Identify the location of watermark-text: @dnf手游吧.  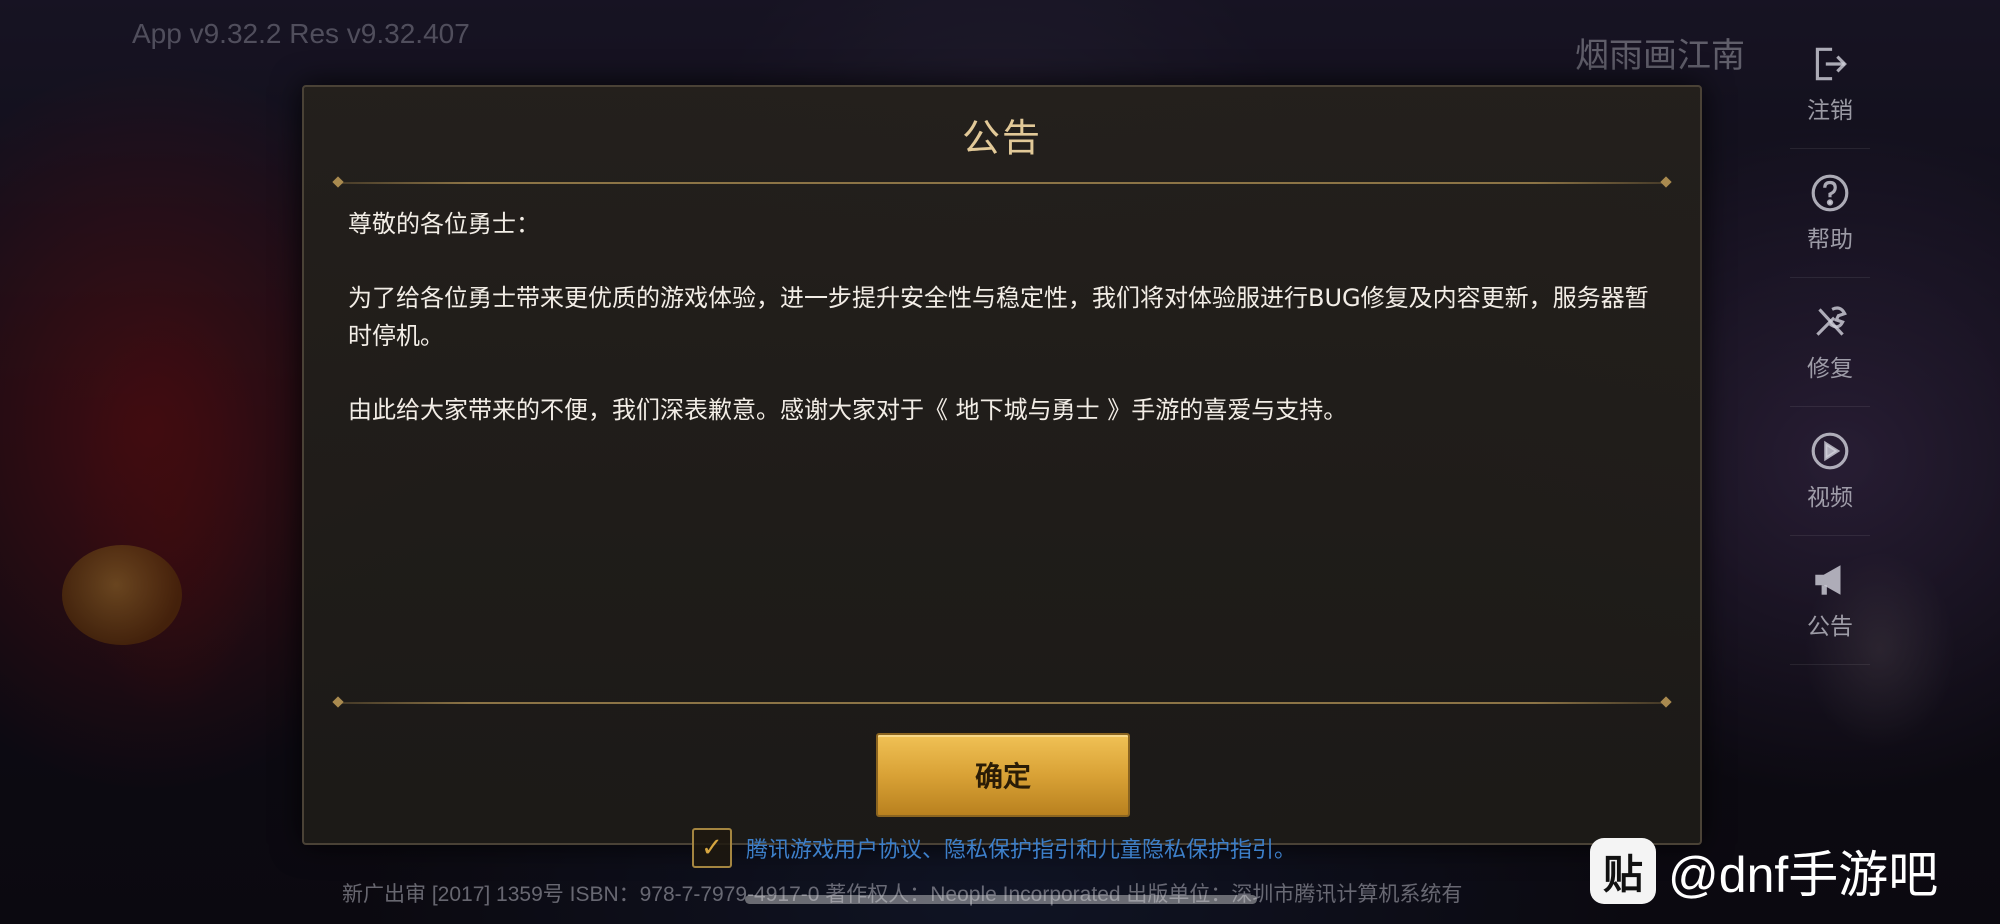
(1803, 875).